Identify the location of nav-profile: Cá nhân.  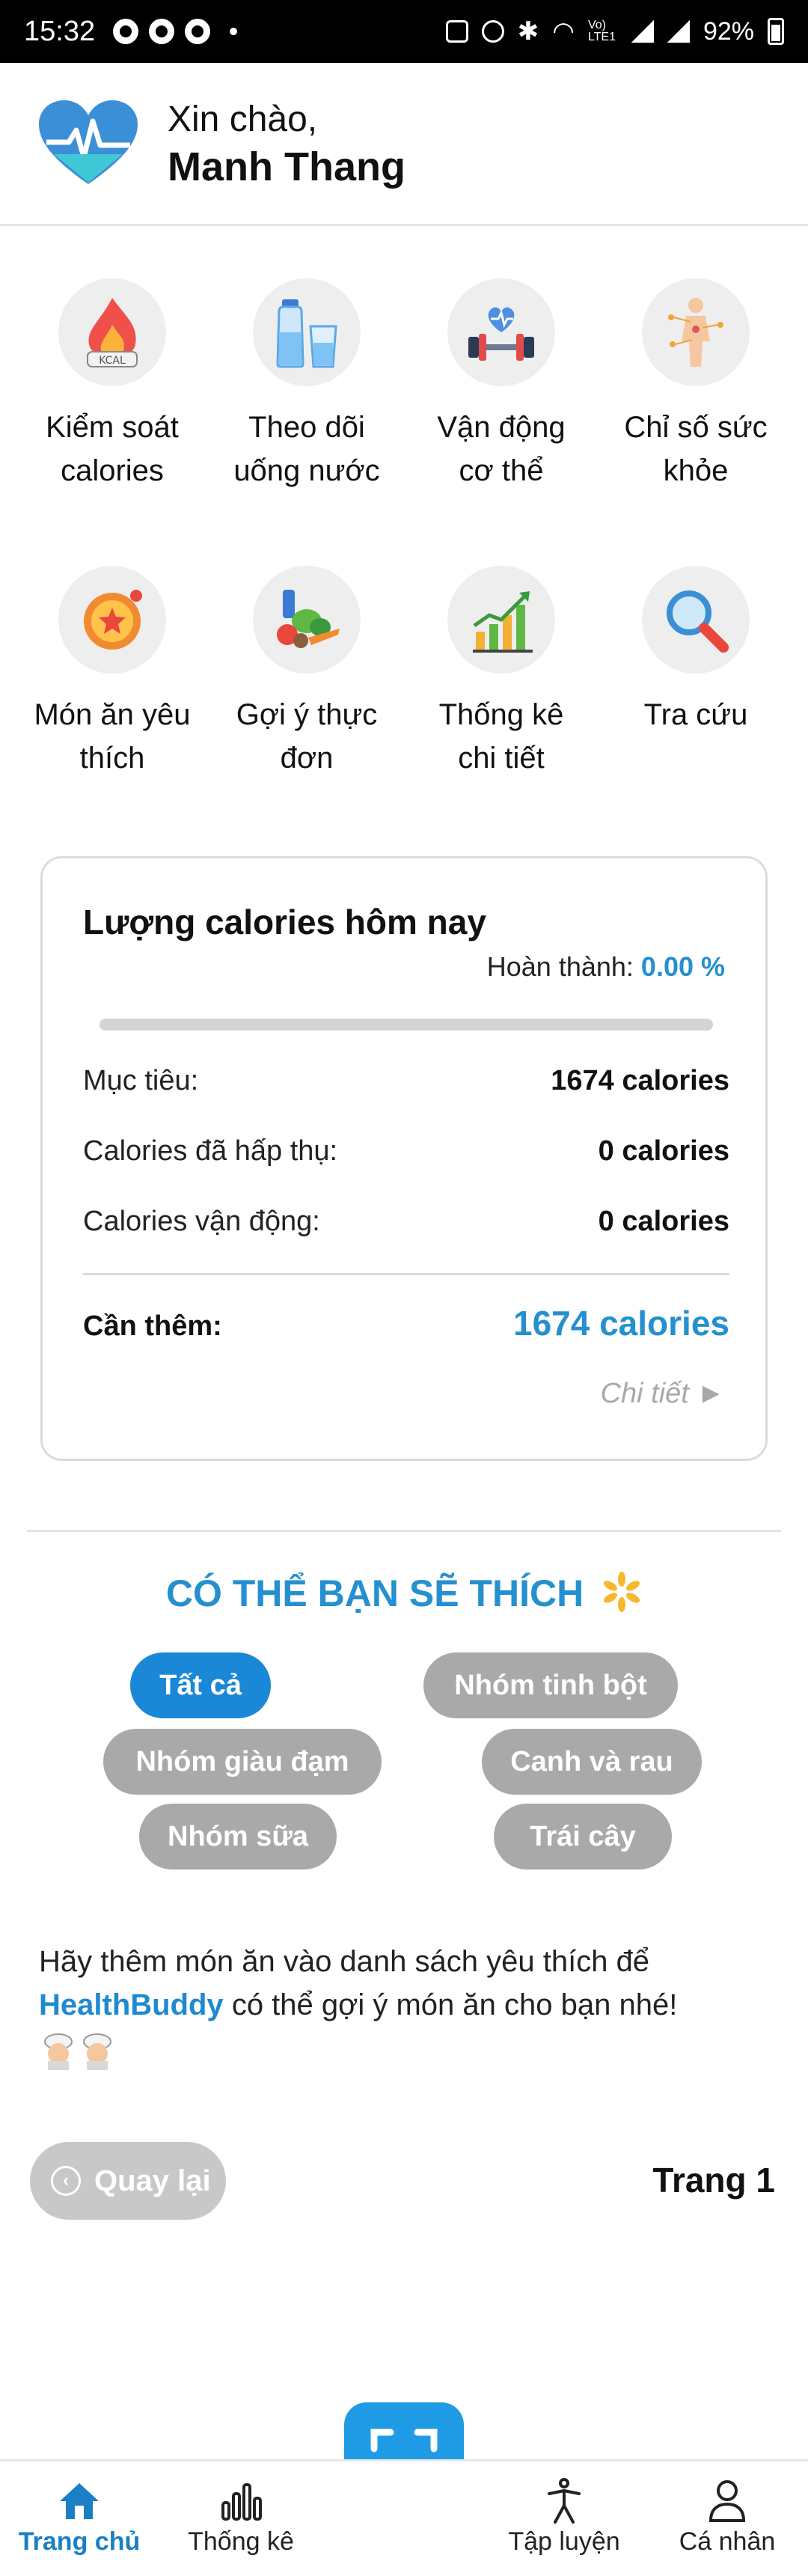
(727, 2516).